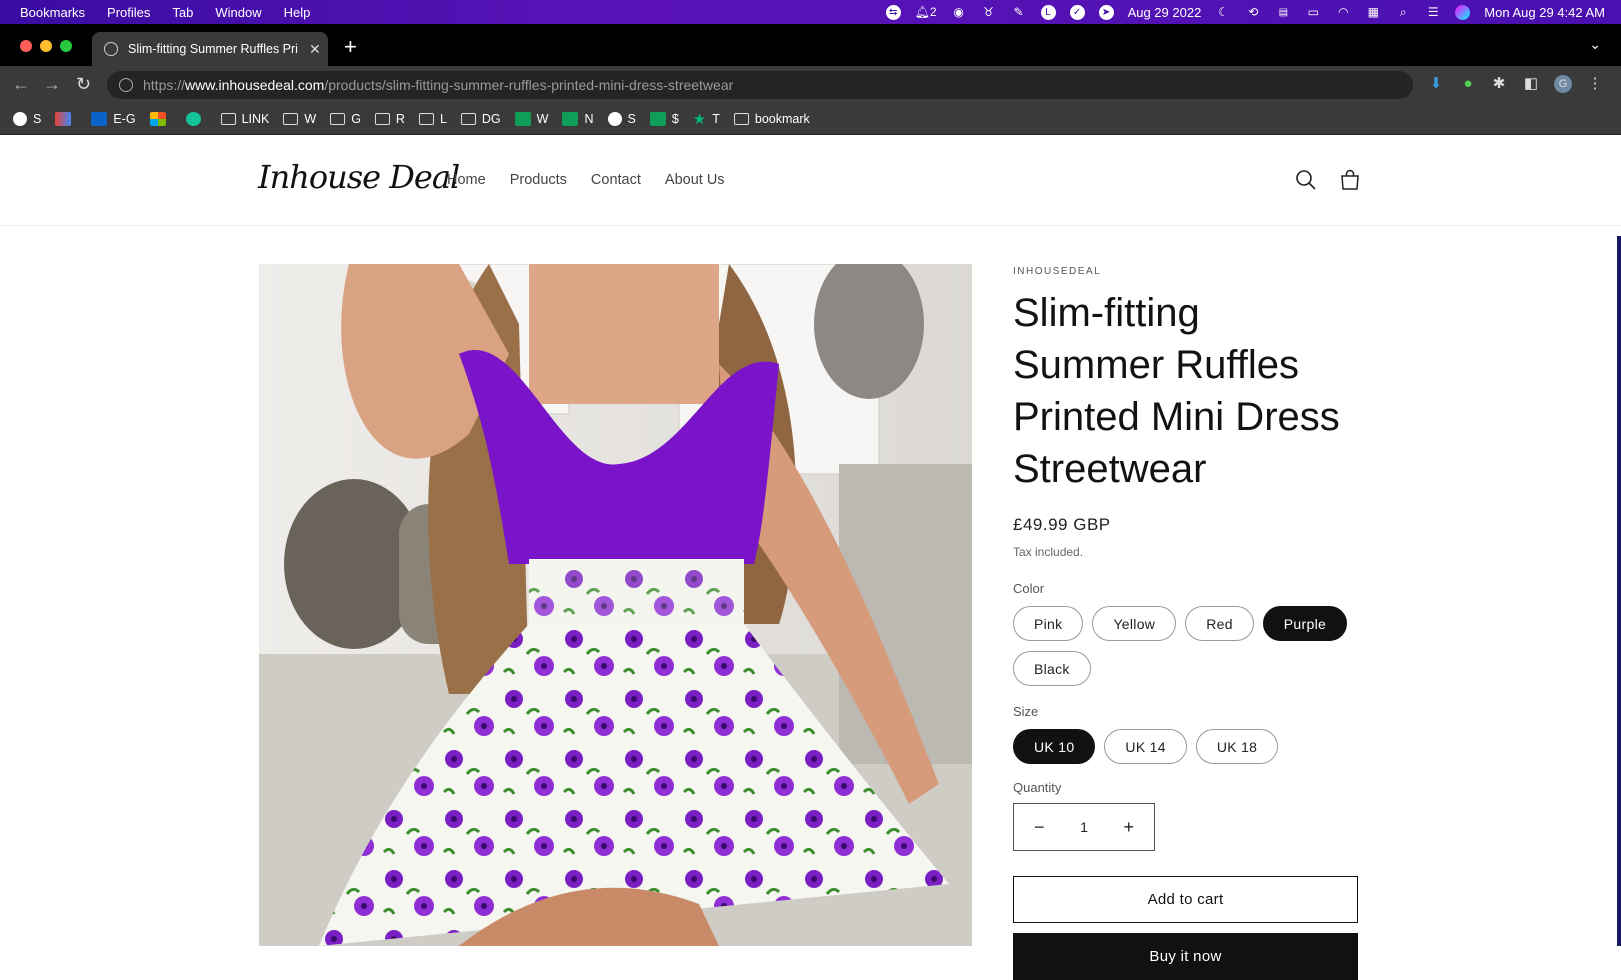 Image resolution: width=1621 pixels, height=980 pixels. What do you see at coordinates (1463, 12) in the screenshot?
I see `siri-icon` at bounding box center [1463, 12].